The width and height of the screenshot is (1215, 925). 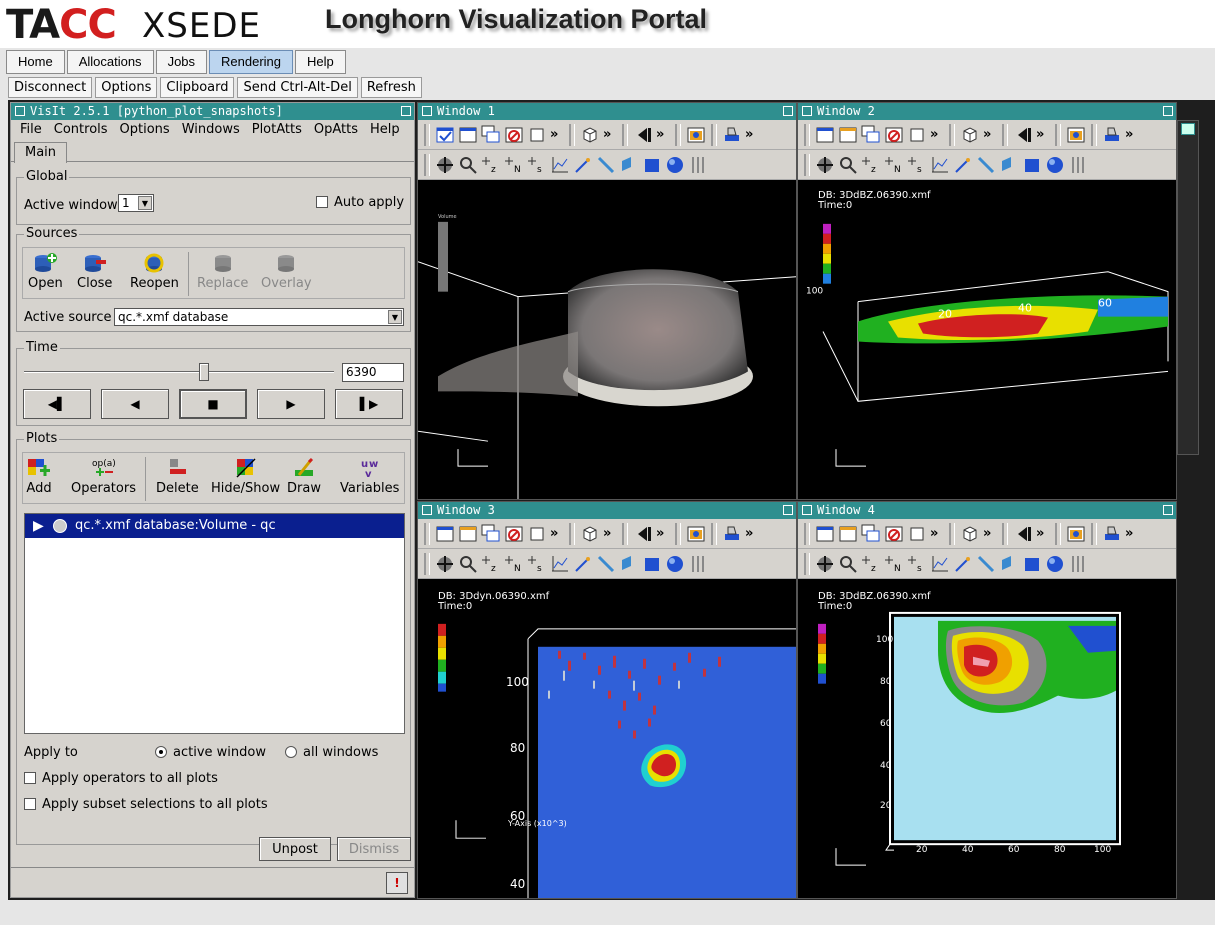 I want to click on menu-opatts: OpAtts, so click(x=336, y=130).